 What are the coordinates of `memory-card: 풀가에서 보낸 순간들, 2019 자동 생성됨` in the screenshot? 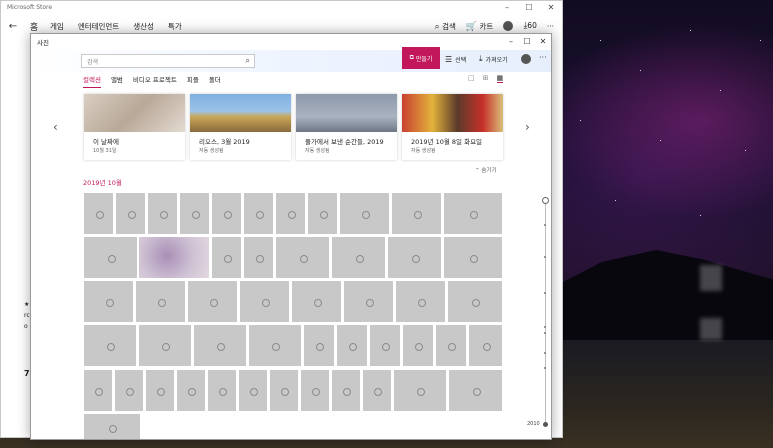 It's located at (346, 127).